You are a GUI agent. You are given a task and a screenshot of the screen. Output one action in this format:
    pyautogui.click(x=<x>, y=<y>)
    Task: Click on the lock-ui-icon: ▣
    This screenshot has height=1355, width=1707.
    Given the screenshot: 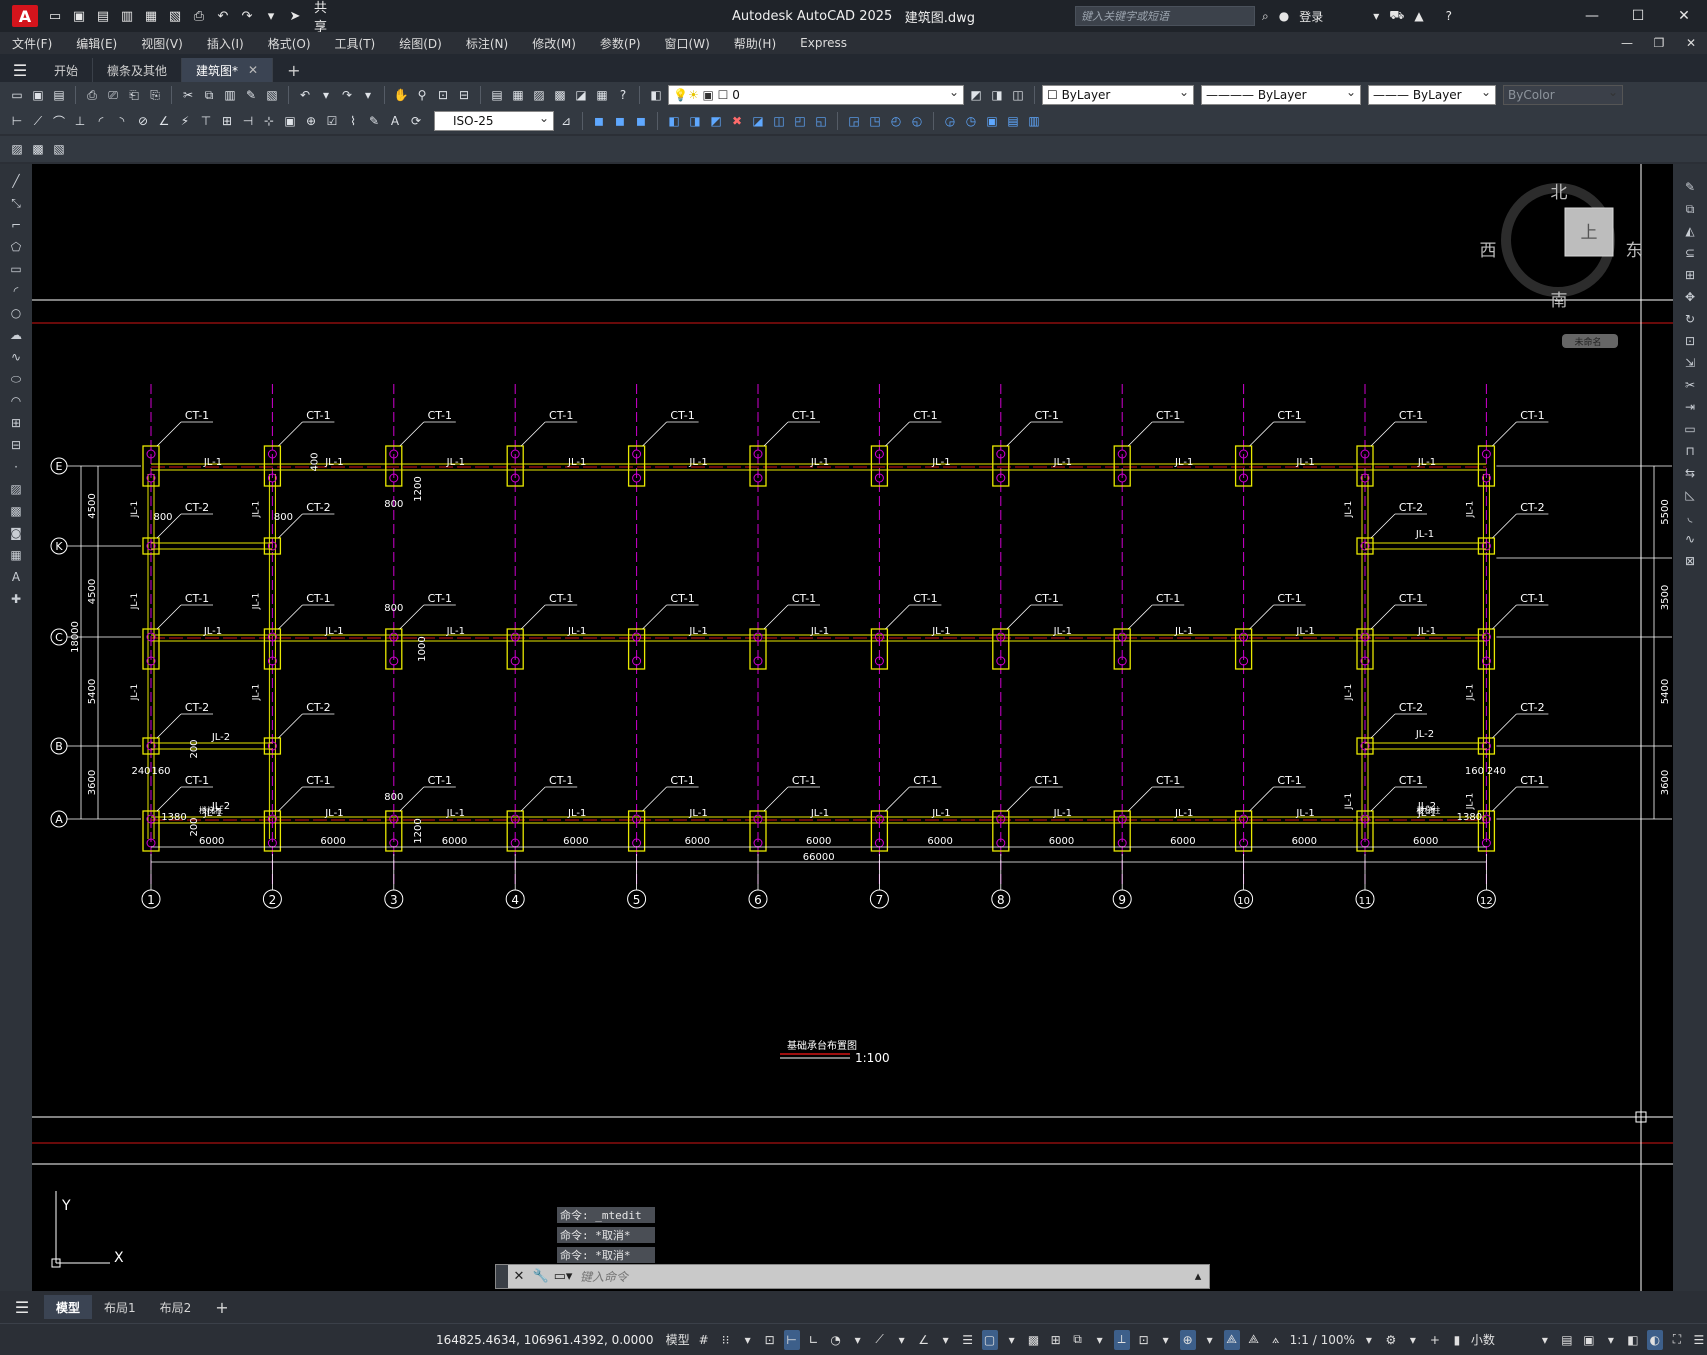 What is the action you would take?
    pyautogui.click(x=1589, y=1340)
    